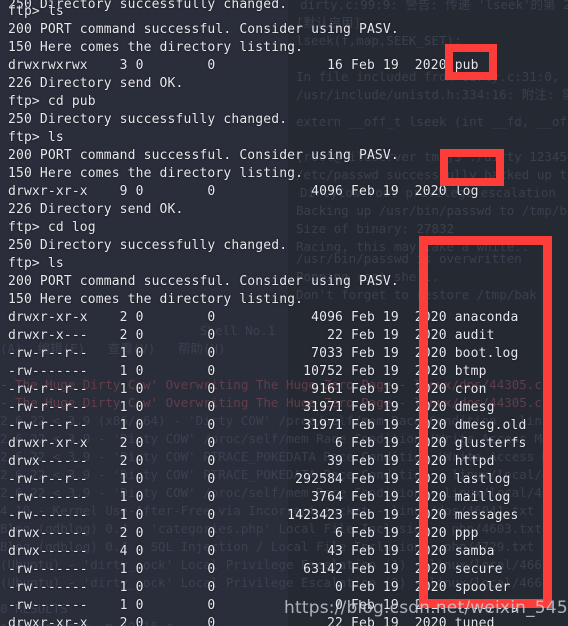  What do you see at coordinates (243, 65) in the screenshot?
I see `terminal-line: drwxrwxrwx 3 0 0 16 Feb 19 2020 pub` at bounding box center [243, 65].